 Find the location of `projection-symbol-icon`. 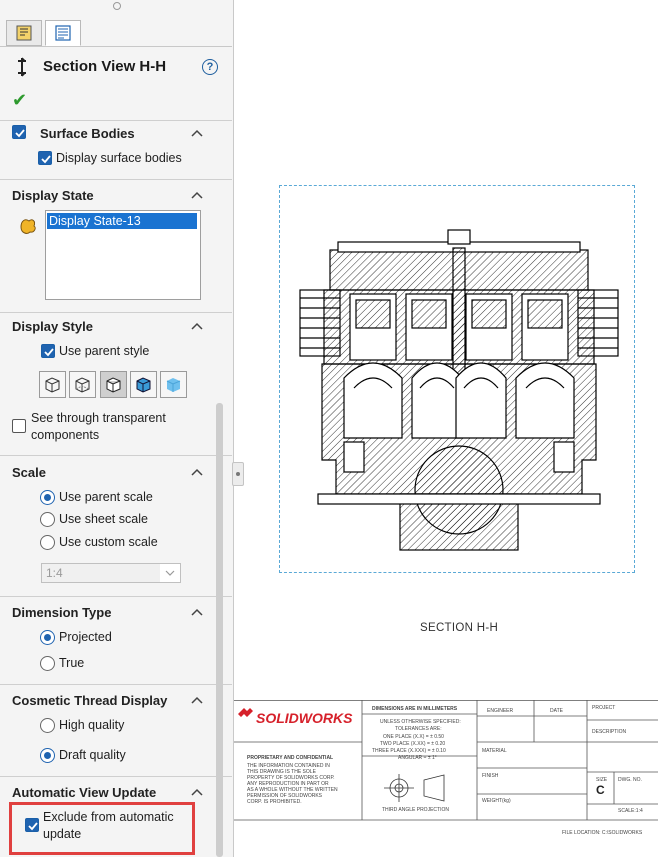

projection-symbol-icon is located at coordinates (414, 788).